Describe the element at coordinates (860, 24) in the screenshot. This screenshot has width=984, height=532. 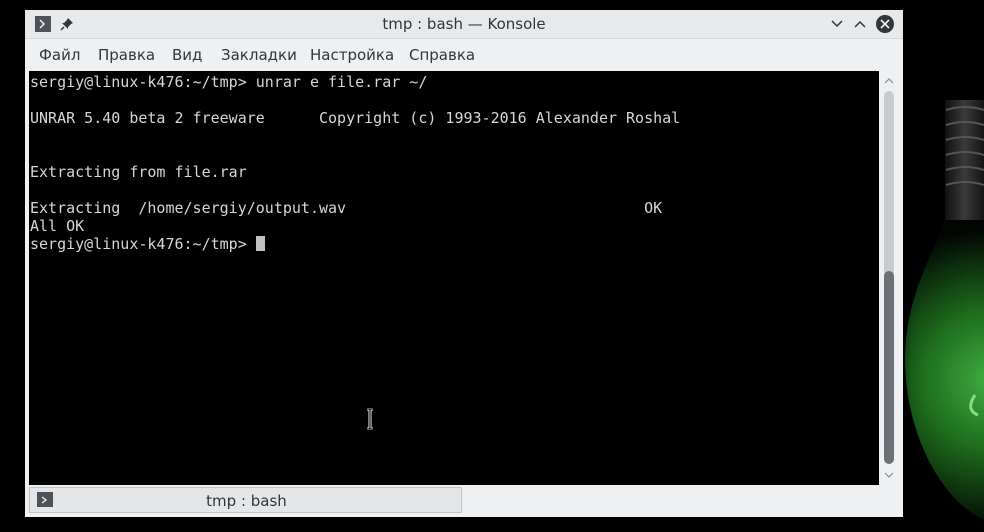
I see `maximize-icon` at that location.